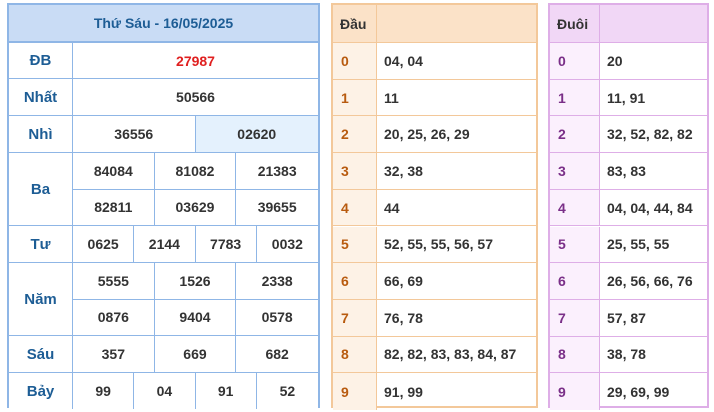 Image resolution: width=714 pixels, height=412 pixels. What do you see at coordinates (653, 318) in the screenshot?
I see `duoi-values: 57, 87` at bounding box center [653, 318].